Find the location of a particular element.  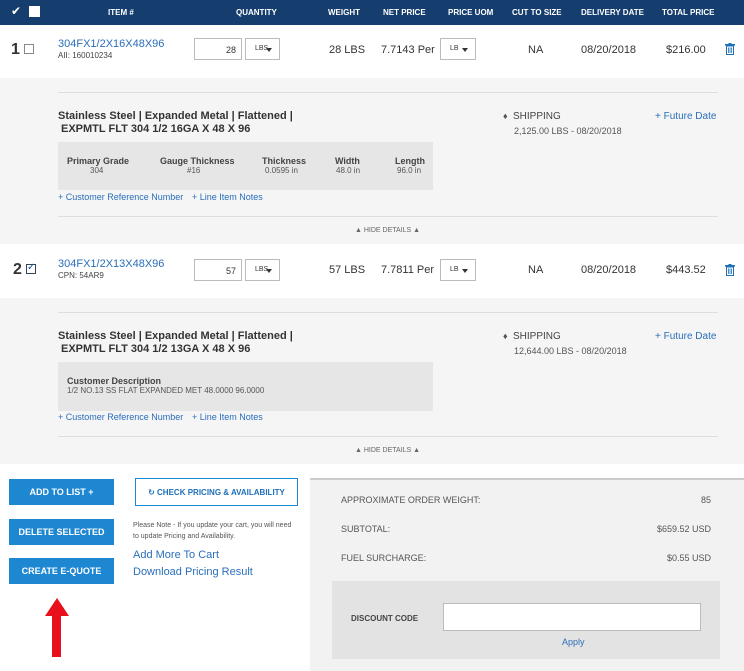

col-delivery-date: DELIVERY DATE is located at coordinates (612, 12).